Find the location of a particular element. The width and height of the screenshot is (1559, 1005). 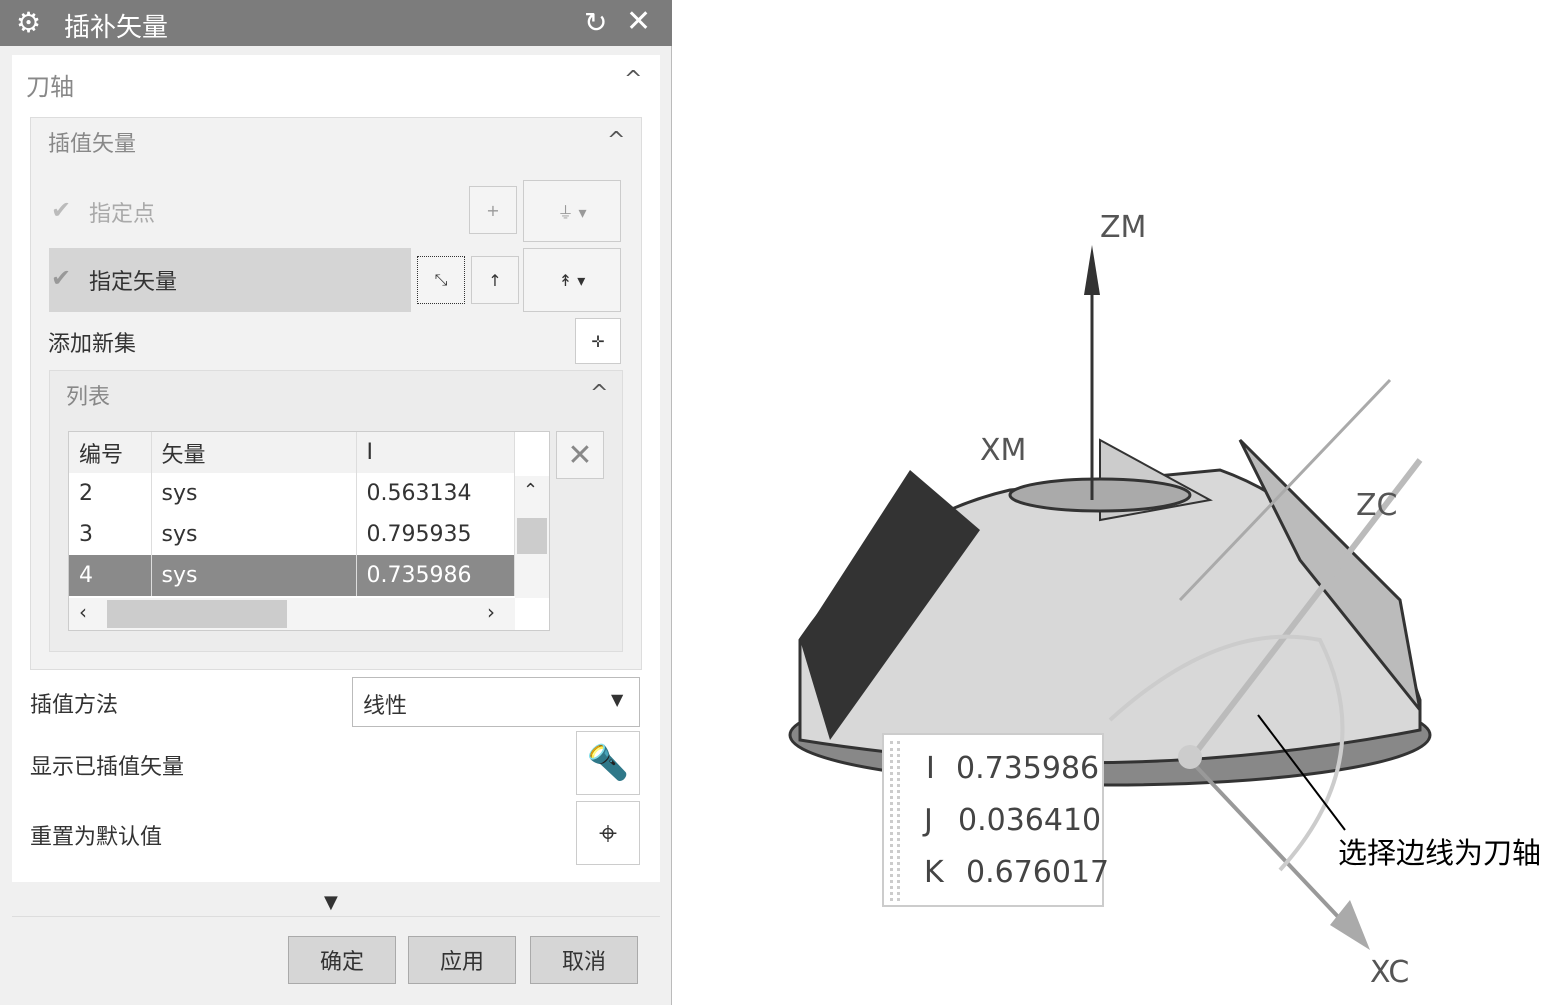

point-type-dropdown: ⏚ ▾ is located at coordinates (572, 211).